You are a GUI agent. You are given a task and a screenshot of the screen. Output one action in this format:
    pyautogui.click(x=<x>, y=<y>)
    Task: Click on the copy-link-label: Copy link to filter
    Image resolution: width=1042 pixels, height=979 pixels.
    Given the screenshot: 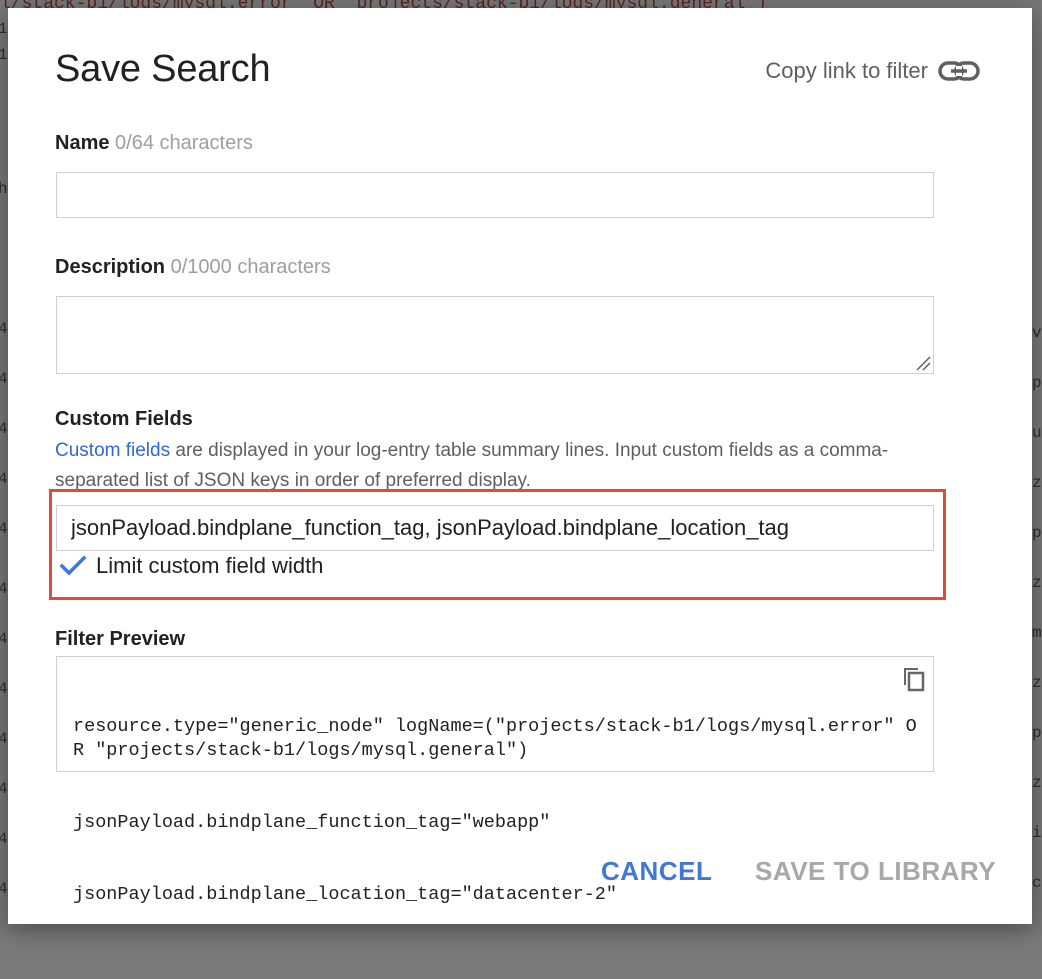 What is the action you would take?
    pyautogui.click(x=846, y=70)
    